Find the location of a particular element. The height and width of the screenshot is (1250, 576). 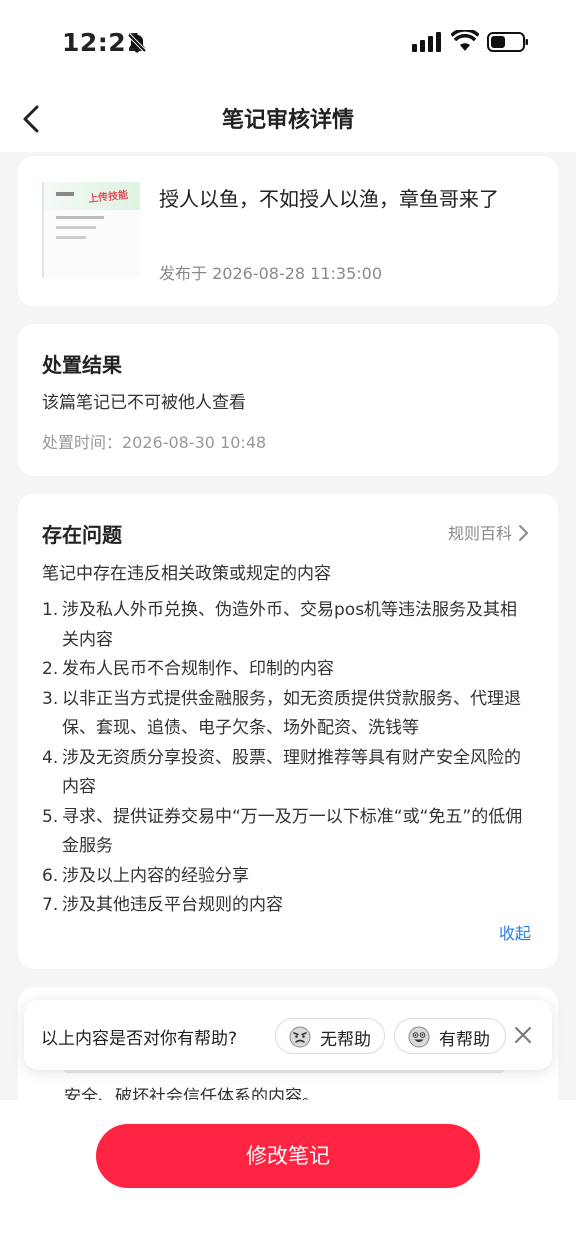

sad-face-icon is located at coordinates (300, 1039).